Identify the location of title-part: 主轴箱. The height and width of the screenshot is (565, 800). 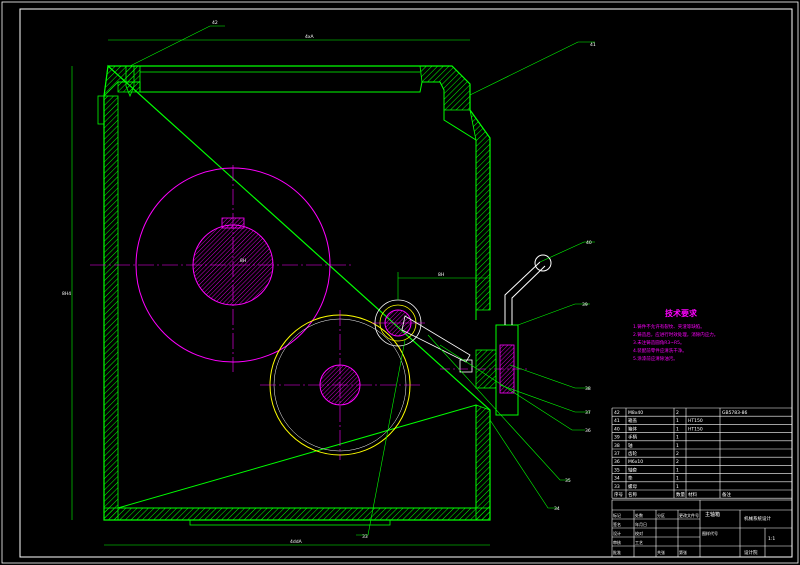
(712, 514).